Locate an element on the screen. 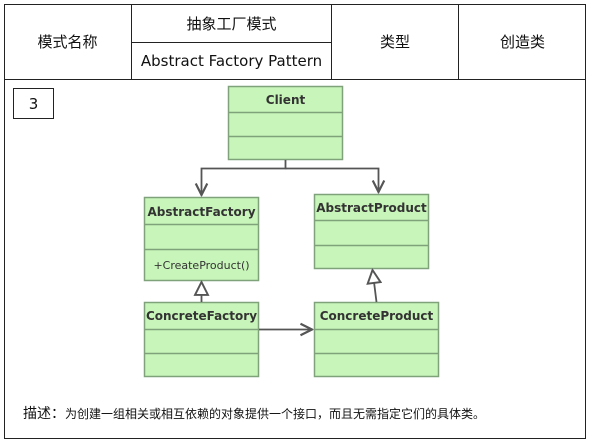  edge-client-to-abstract-factory is located at coordinates (244, 177).